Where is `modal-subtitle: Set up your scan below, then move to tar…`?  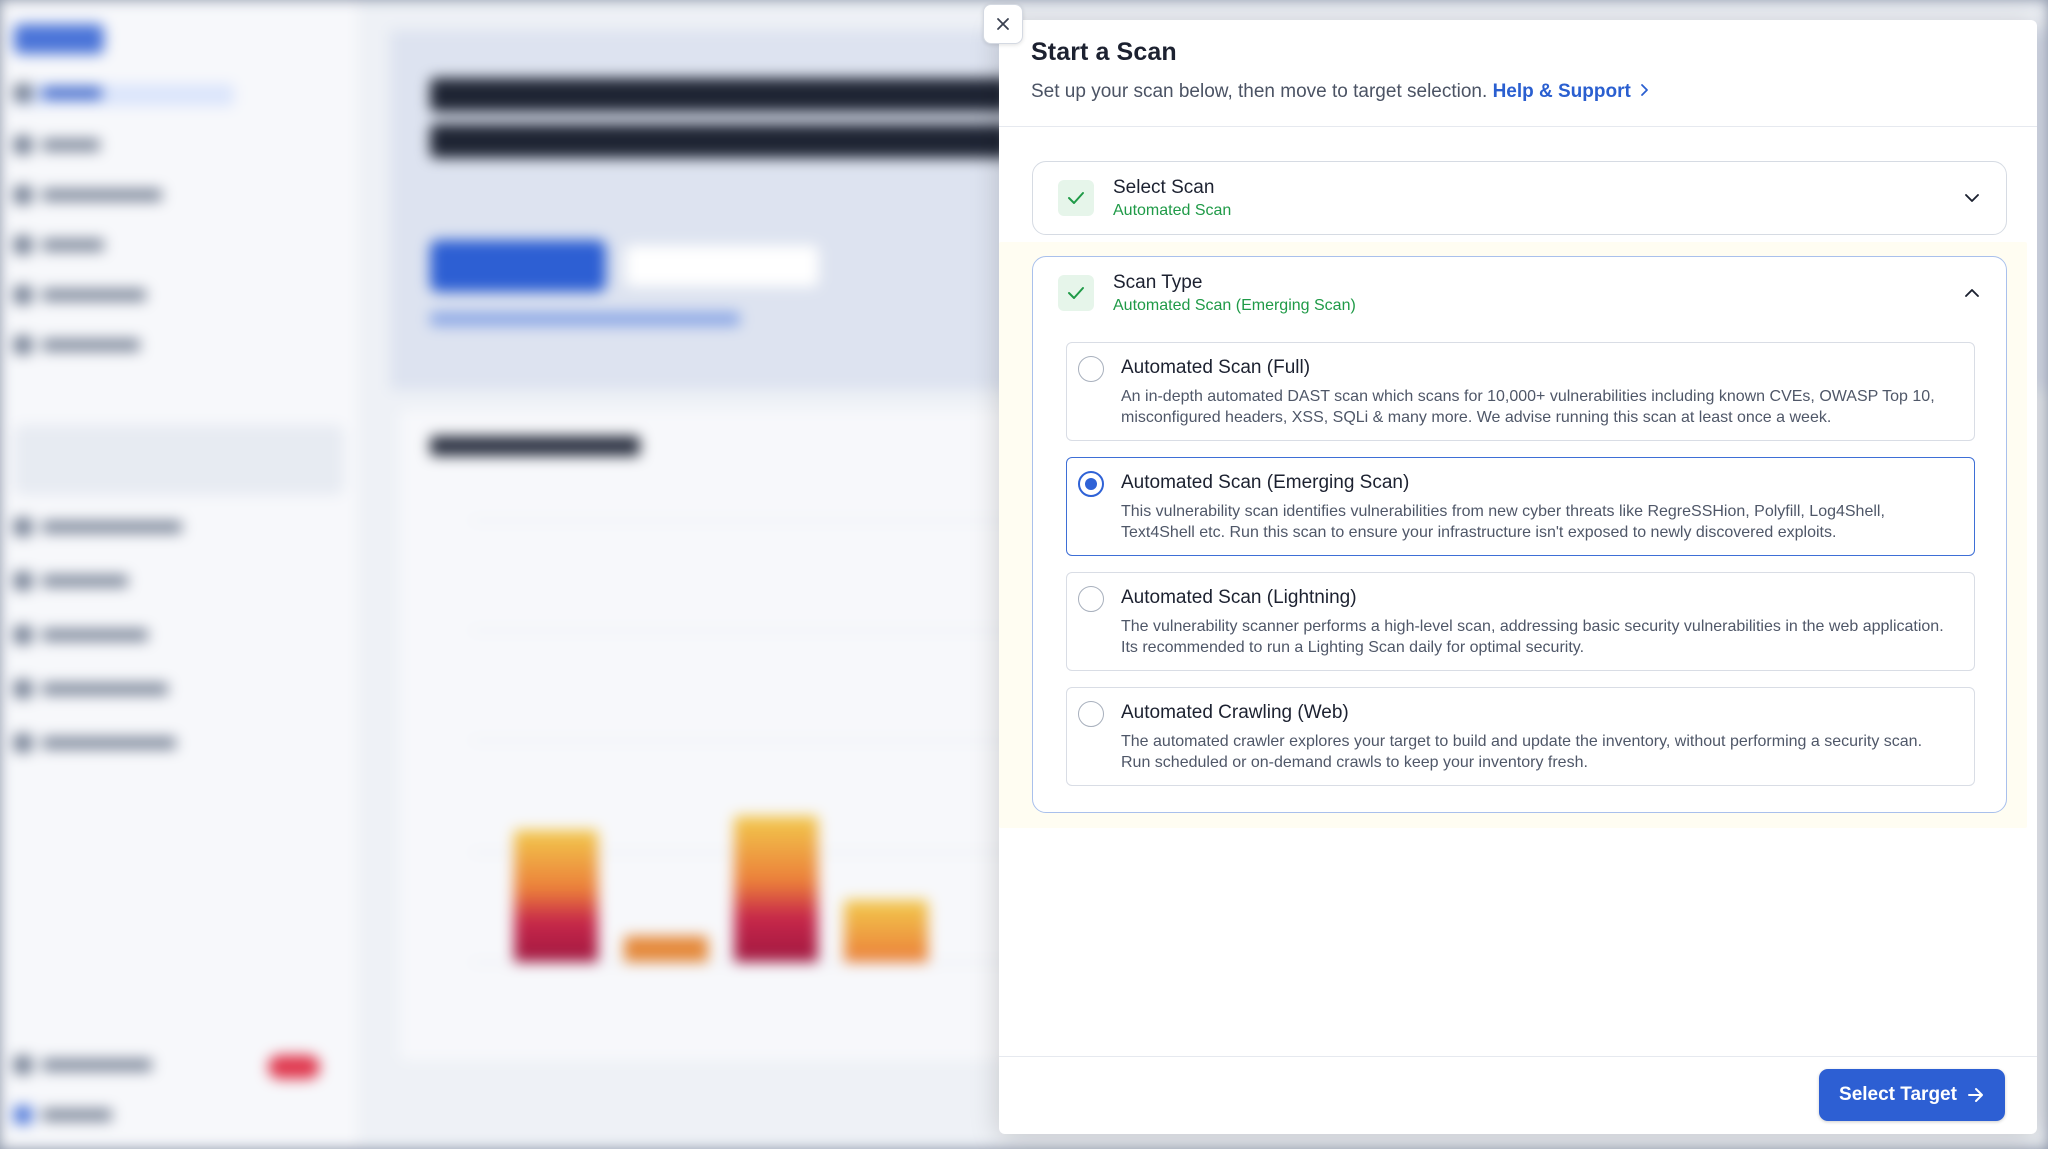
modal-subtitle: Set up your scan below, then move to tar… is located at coordinates (1518, 92).